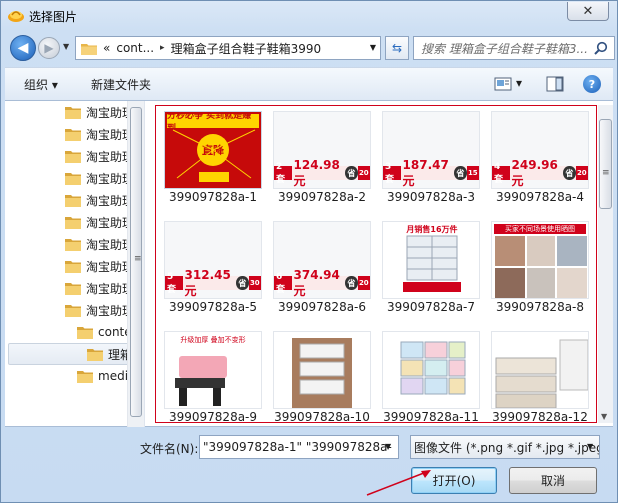 The width and height of the screenshot is (618, 503). I want to click on file-tile: 升级加厚 叠加不变形 399097828a-9, so click(213, 375).